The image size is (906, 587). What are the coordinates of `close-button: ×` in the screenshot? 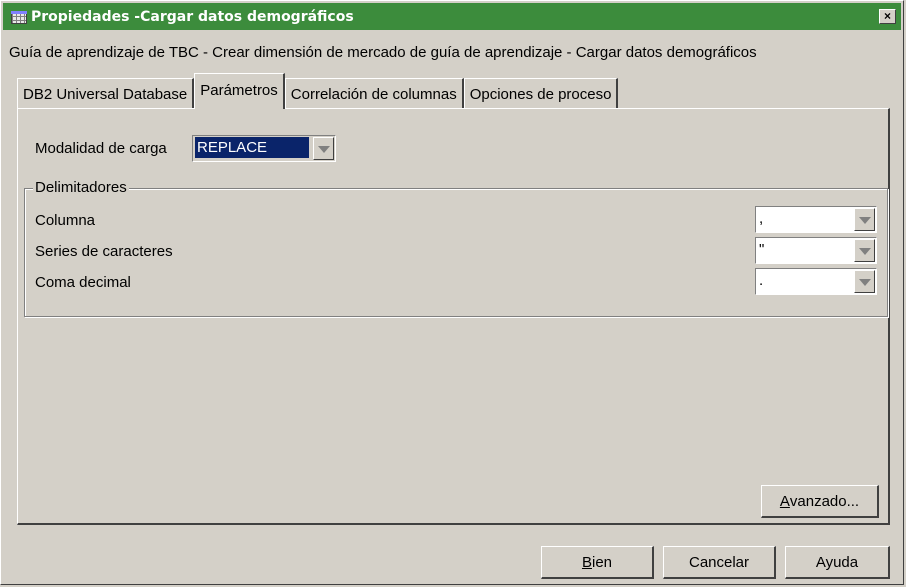 It's located at (887, 16).